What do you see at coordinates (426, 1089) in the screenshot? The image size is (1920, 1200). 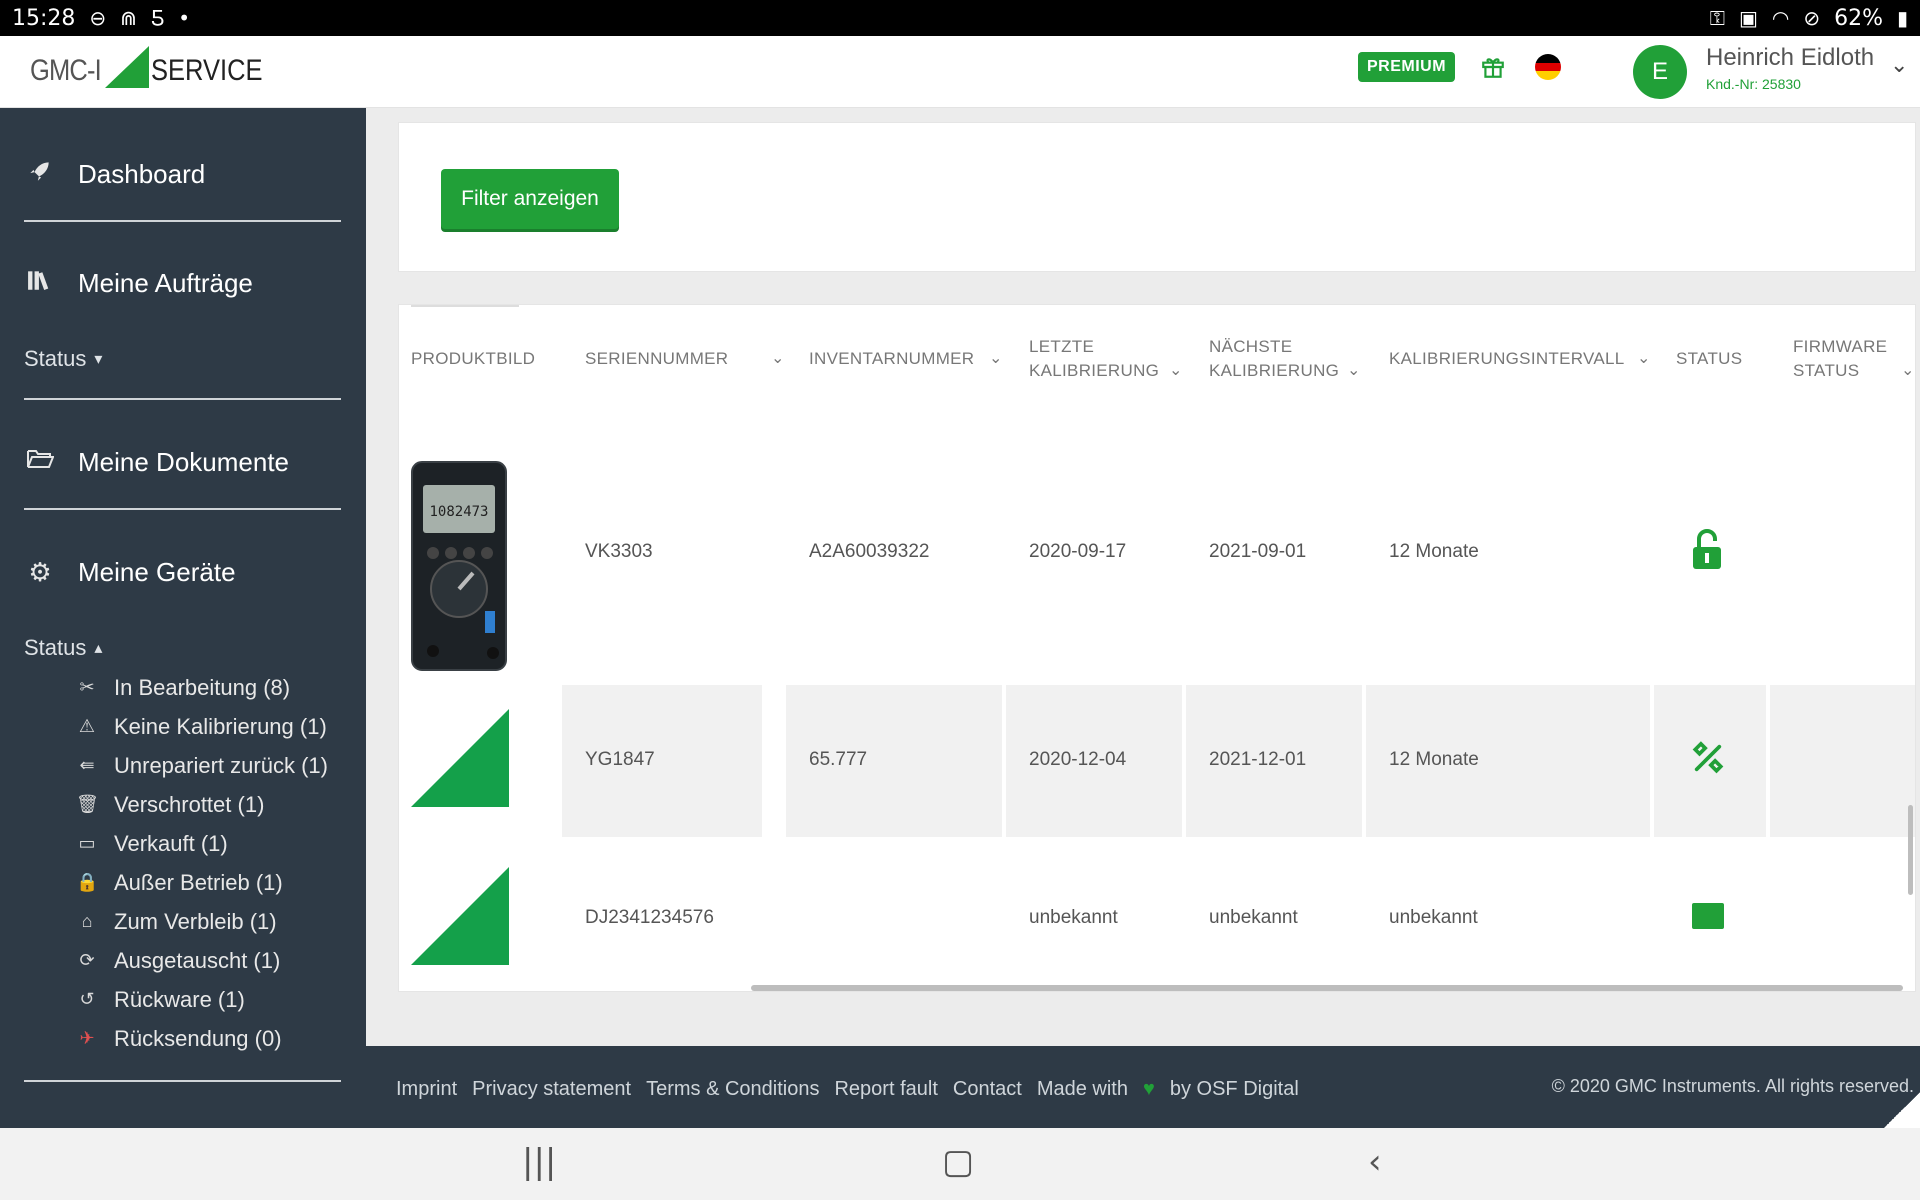 I see `imprint-link: Imprint` at bounding box center [426, 1089].